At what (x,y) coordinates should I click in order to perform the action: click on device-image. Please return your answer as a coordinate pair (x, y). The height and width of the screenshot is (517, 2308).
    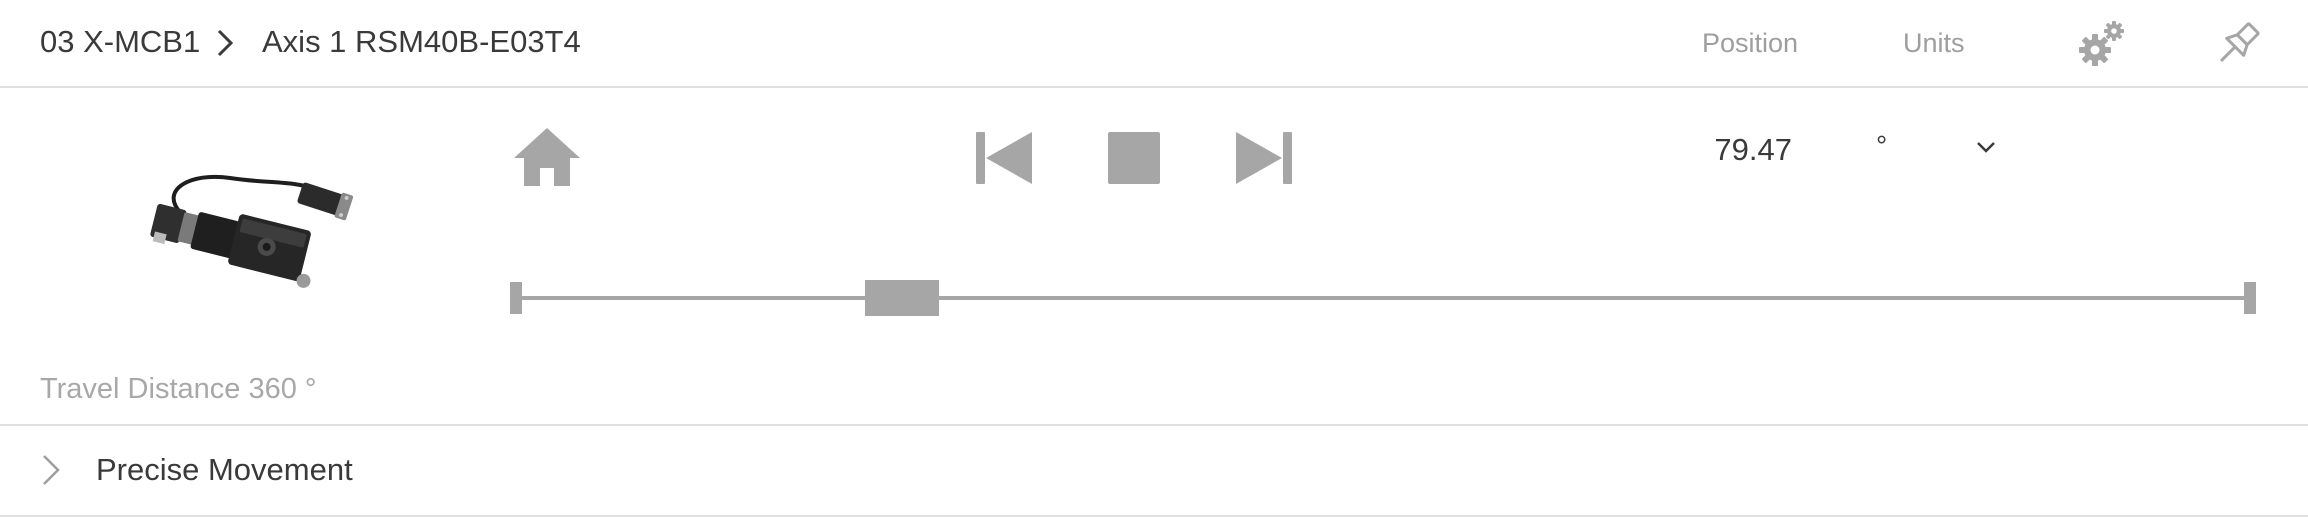
    Looking at the image, I should click on (252, 231).